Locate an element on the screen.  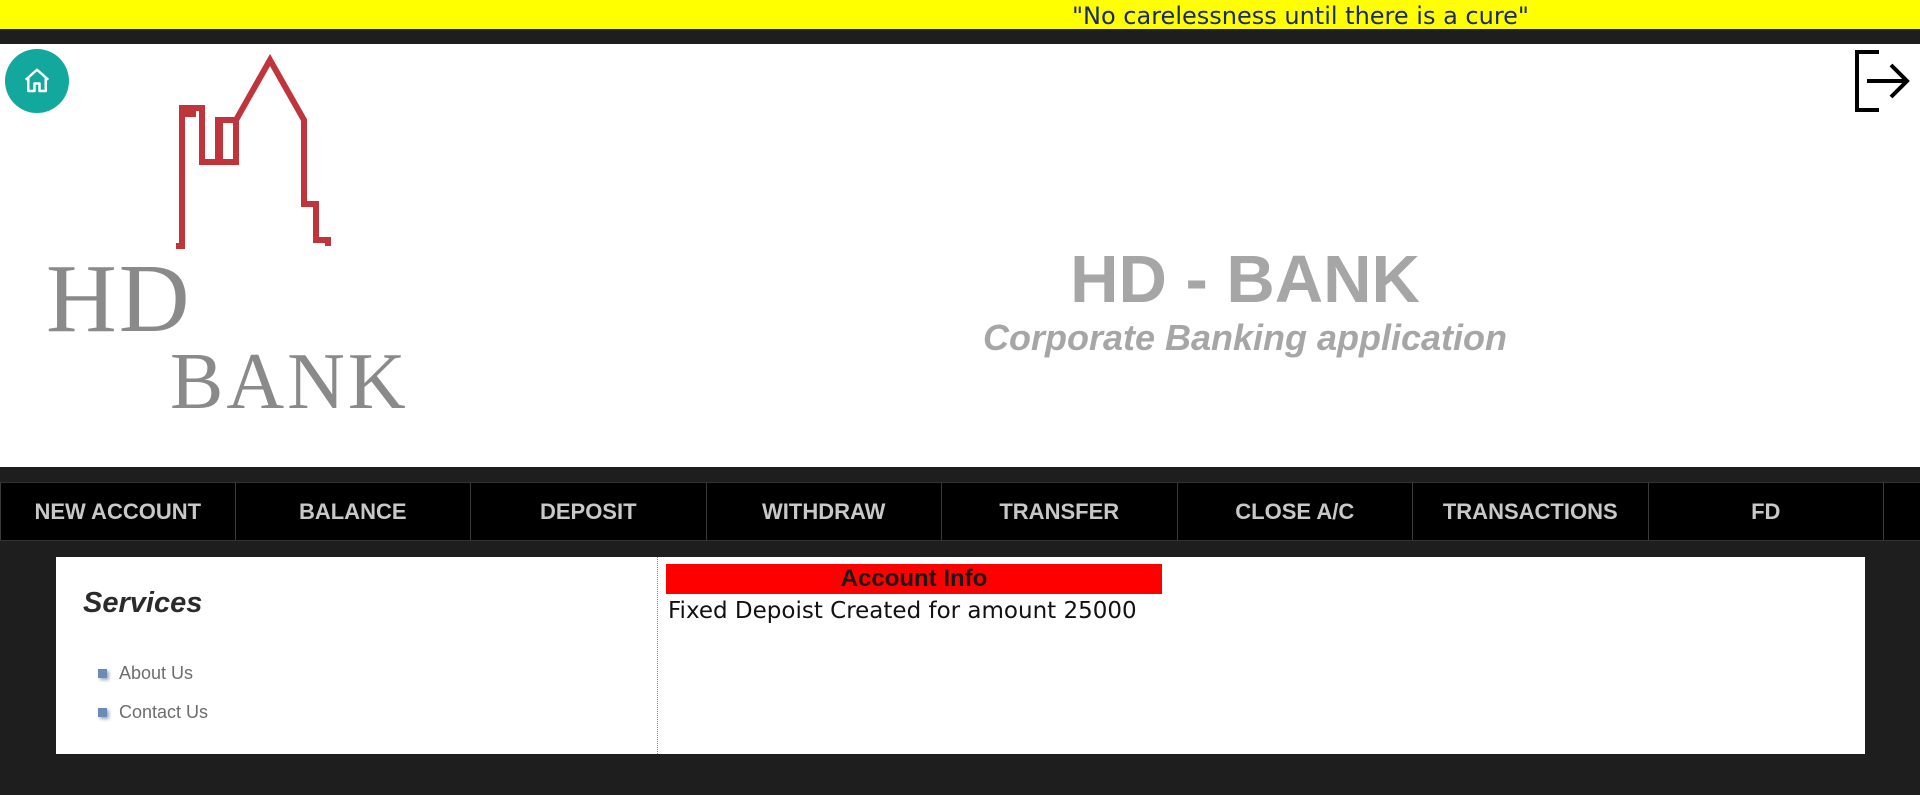
logout-icon is located at coordinates (1882, 81).